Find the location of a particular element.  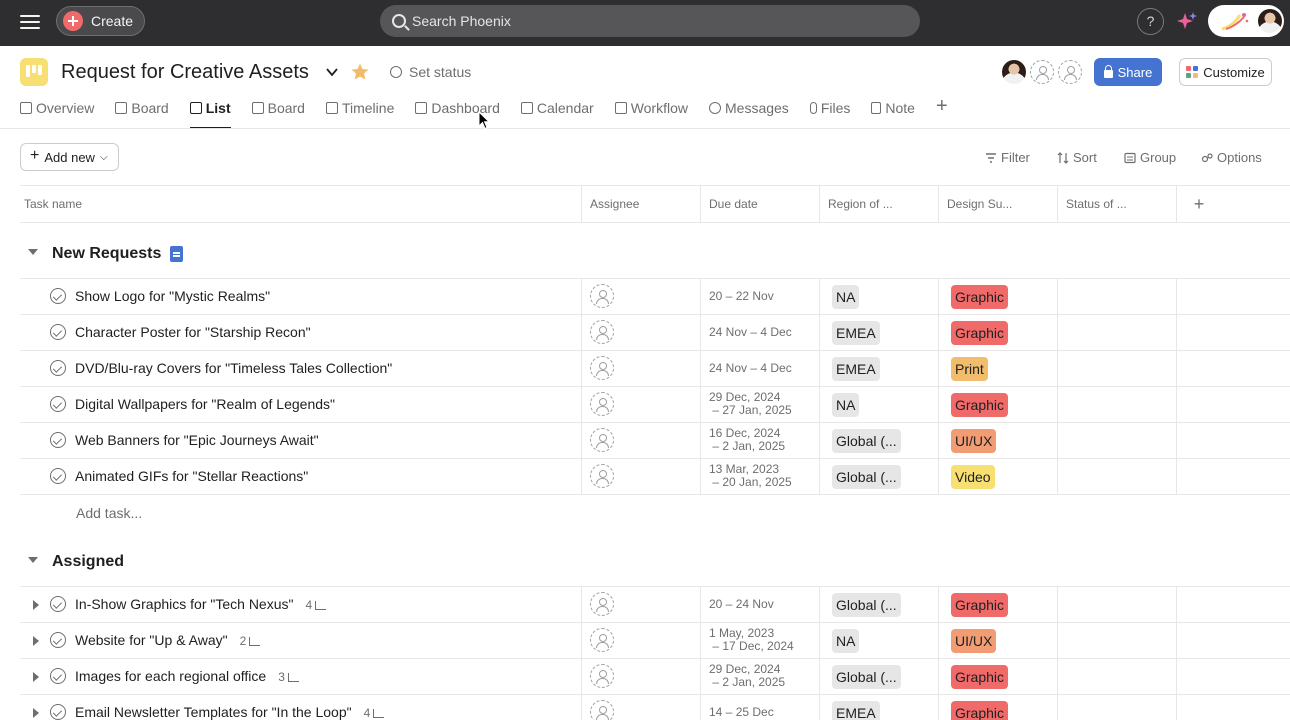

tab-note: Note is located at coordinates (893, 112).